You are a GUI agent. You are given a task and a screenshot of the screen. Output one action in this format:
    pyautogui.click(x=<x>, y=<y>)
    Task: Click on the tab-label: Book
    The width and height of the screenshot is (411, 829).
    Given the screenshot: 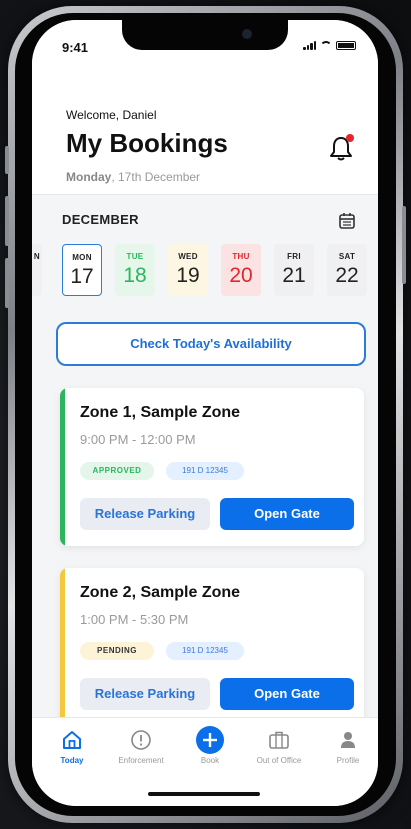 What is the action you would take?
    pyautogui.click(x=210, y=760)
    